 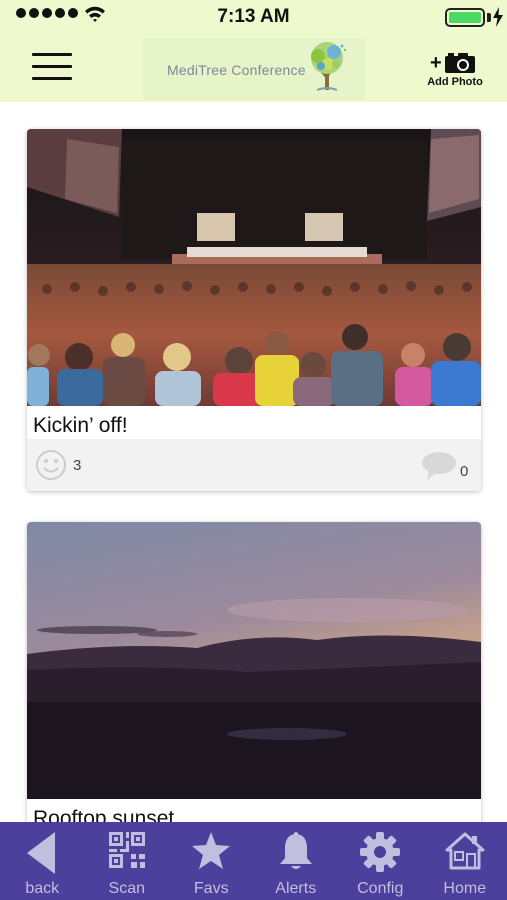 What do you see at coordinates (42, 888) in the screenshot?
I see `tab-label: back` at bounding box center [42, 888].